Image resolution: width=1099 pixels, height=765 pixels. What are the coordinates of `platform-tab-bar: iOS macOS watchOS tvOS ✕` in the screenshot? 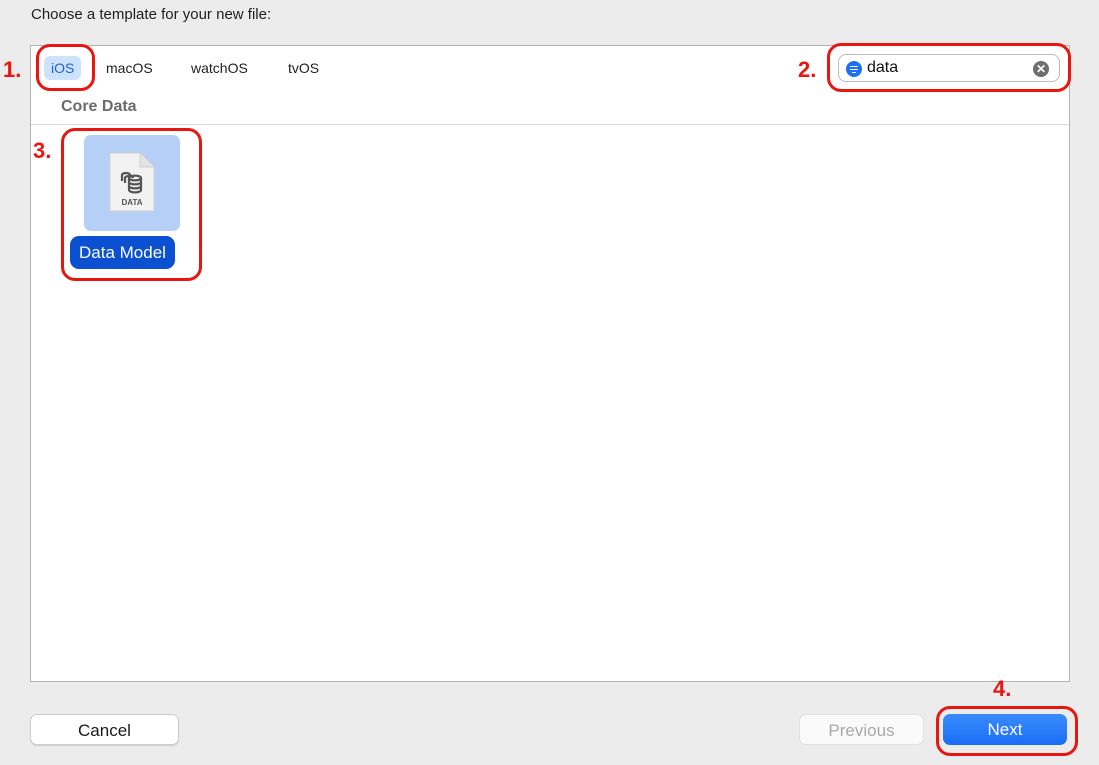 It's located at (550, 68).